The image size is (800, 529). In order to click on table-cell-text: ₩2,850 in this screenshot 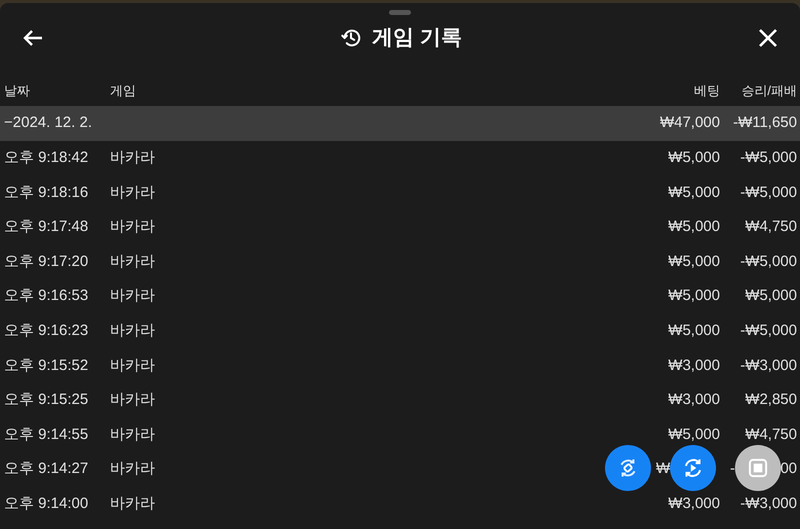, I will do `click(771, 400)`.